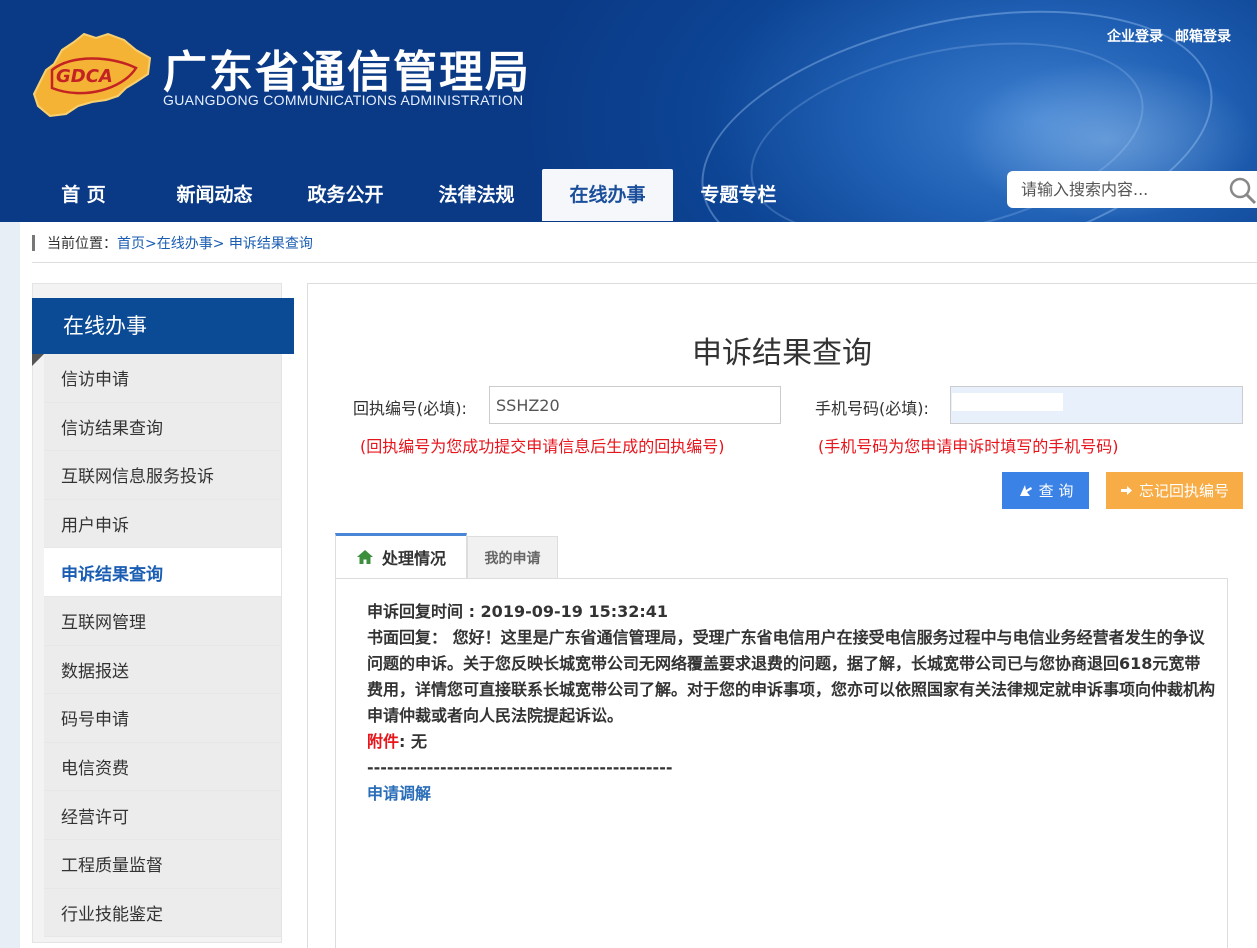  Describe the element at coordinates (635, 405) in the screenshot. I see `receipt-number-input` at that location.